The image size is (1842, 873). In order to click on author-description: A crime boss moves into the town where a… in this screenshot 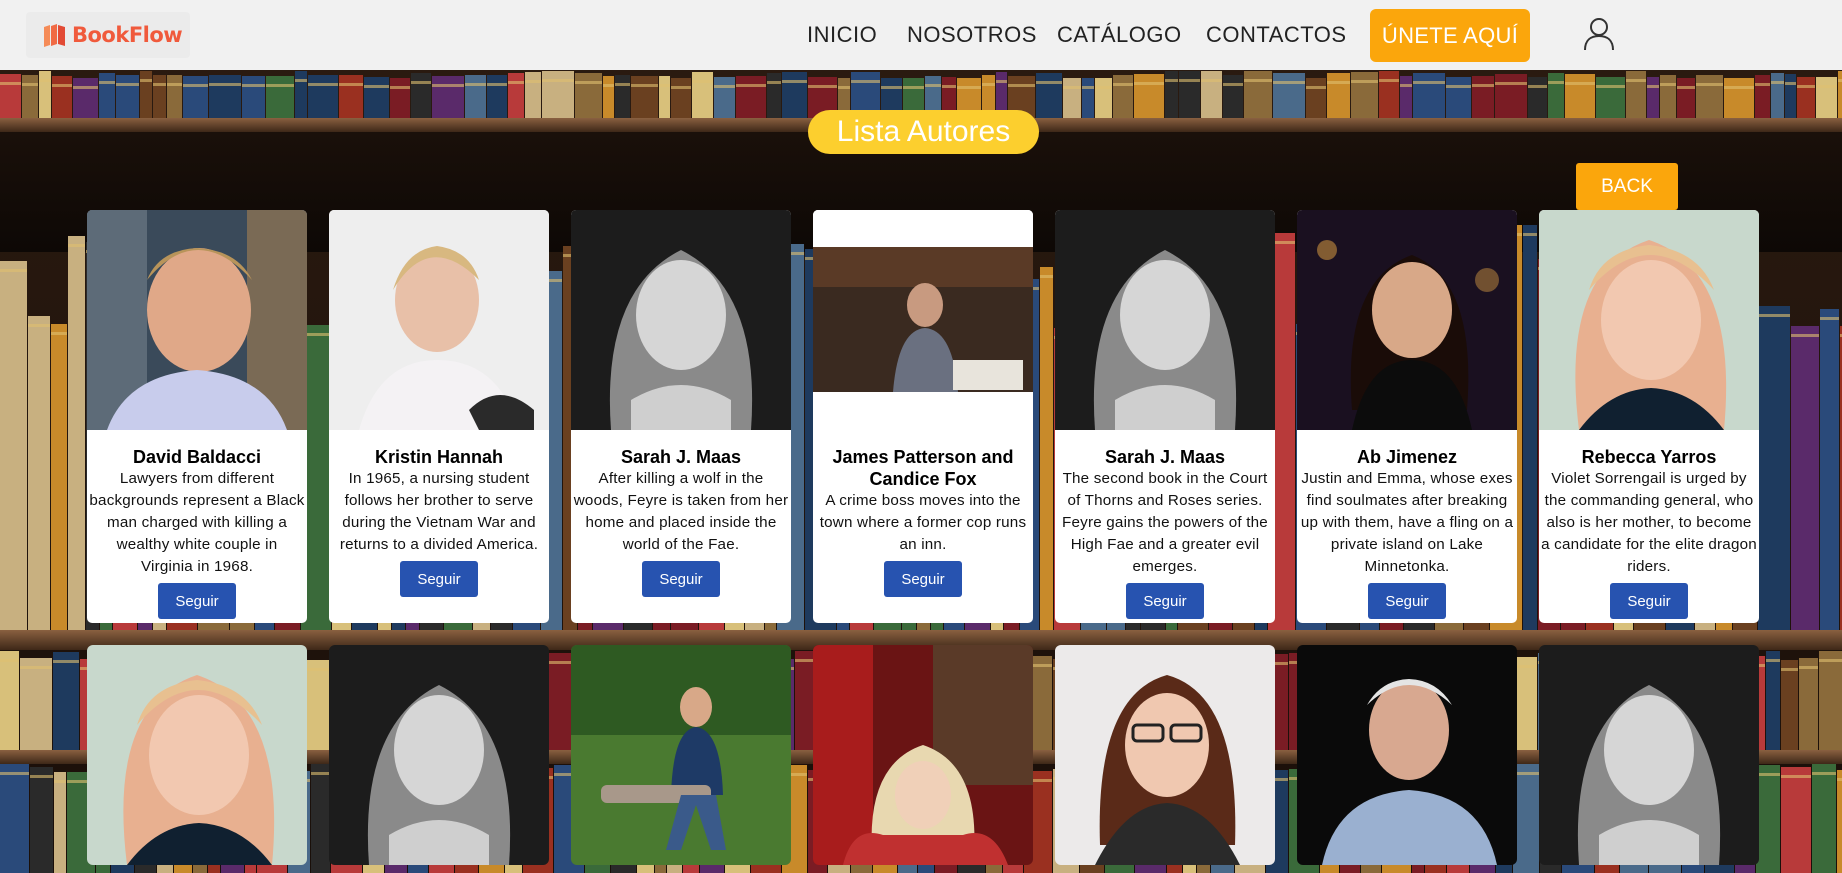, I will do `click(923, 522)`.